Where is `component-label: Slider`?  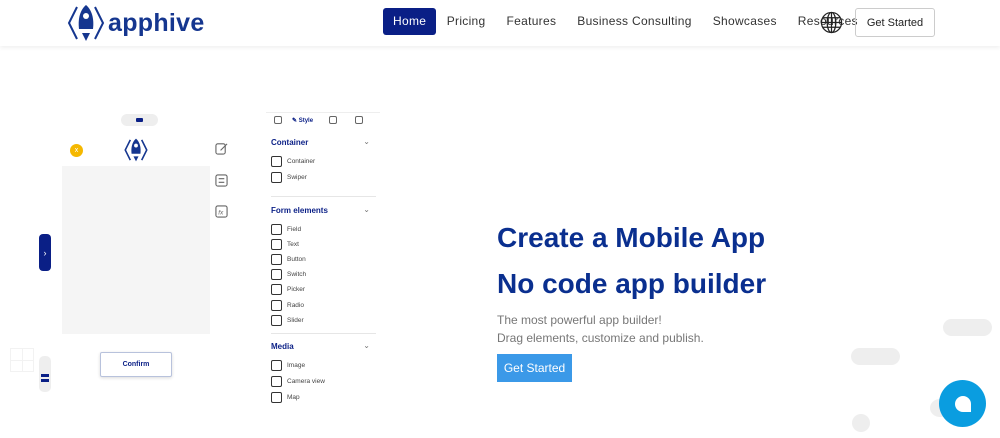
component-label: Slider is located at coordinates (295, 320).